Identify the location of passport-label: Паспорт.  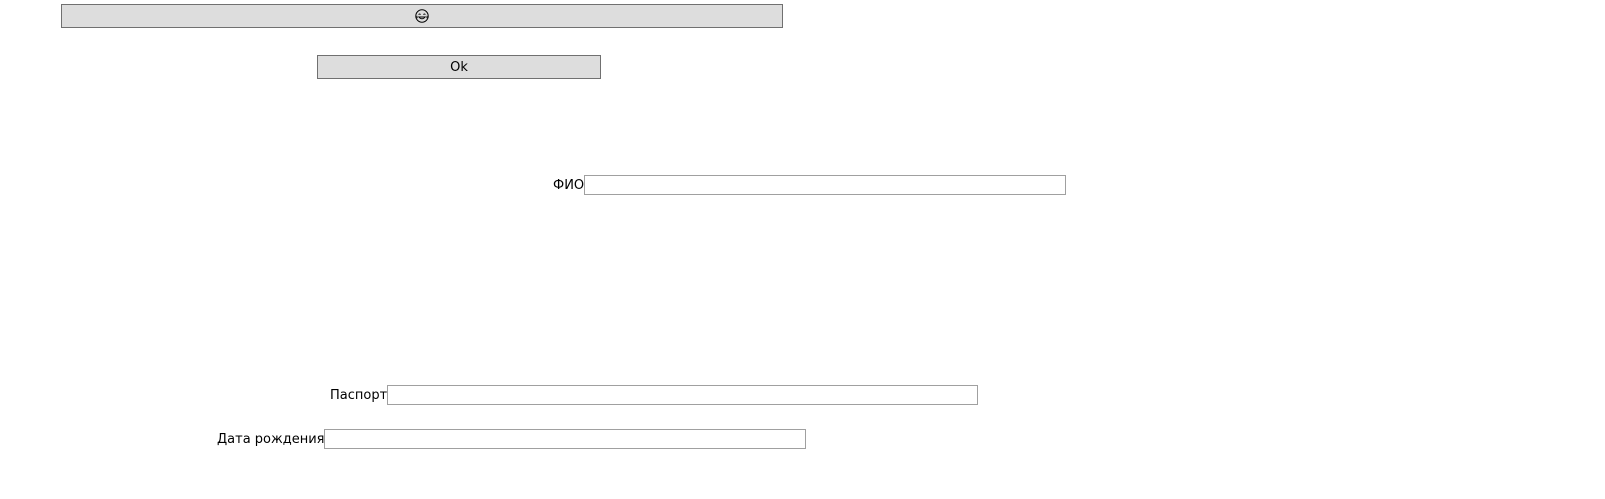
(359, 395).